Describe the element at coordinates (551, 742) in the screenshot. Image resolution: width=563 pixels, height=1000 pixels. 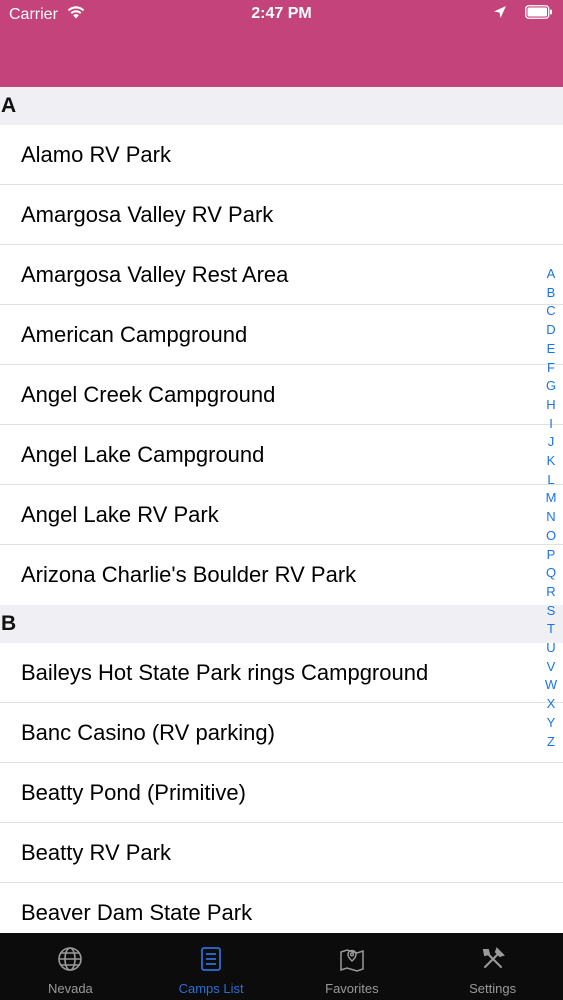
I see `index-letter-z: Z` at that location.